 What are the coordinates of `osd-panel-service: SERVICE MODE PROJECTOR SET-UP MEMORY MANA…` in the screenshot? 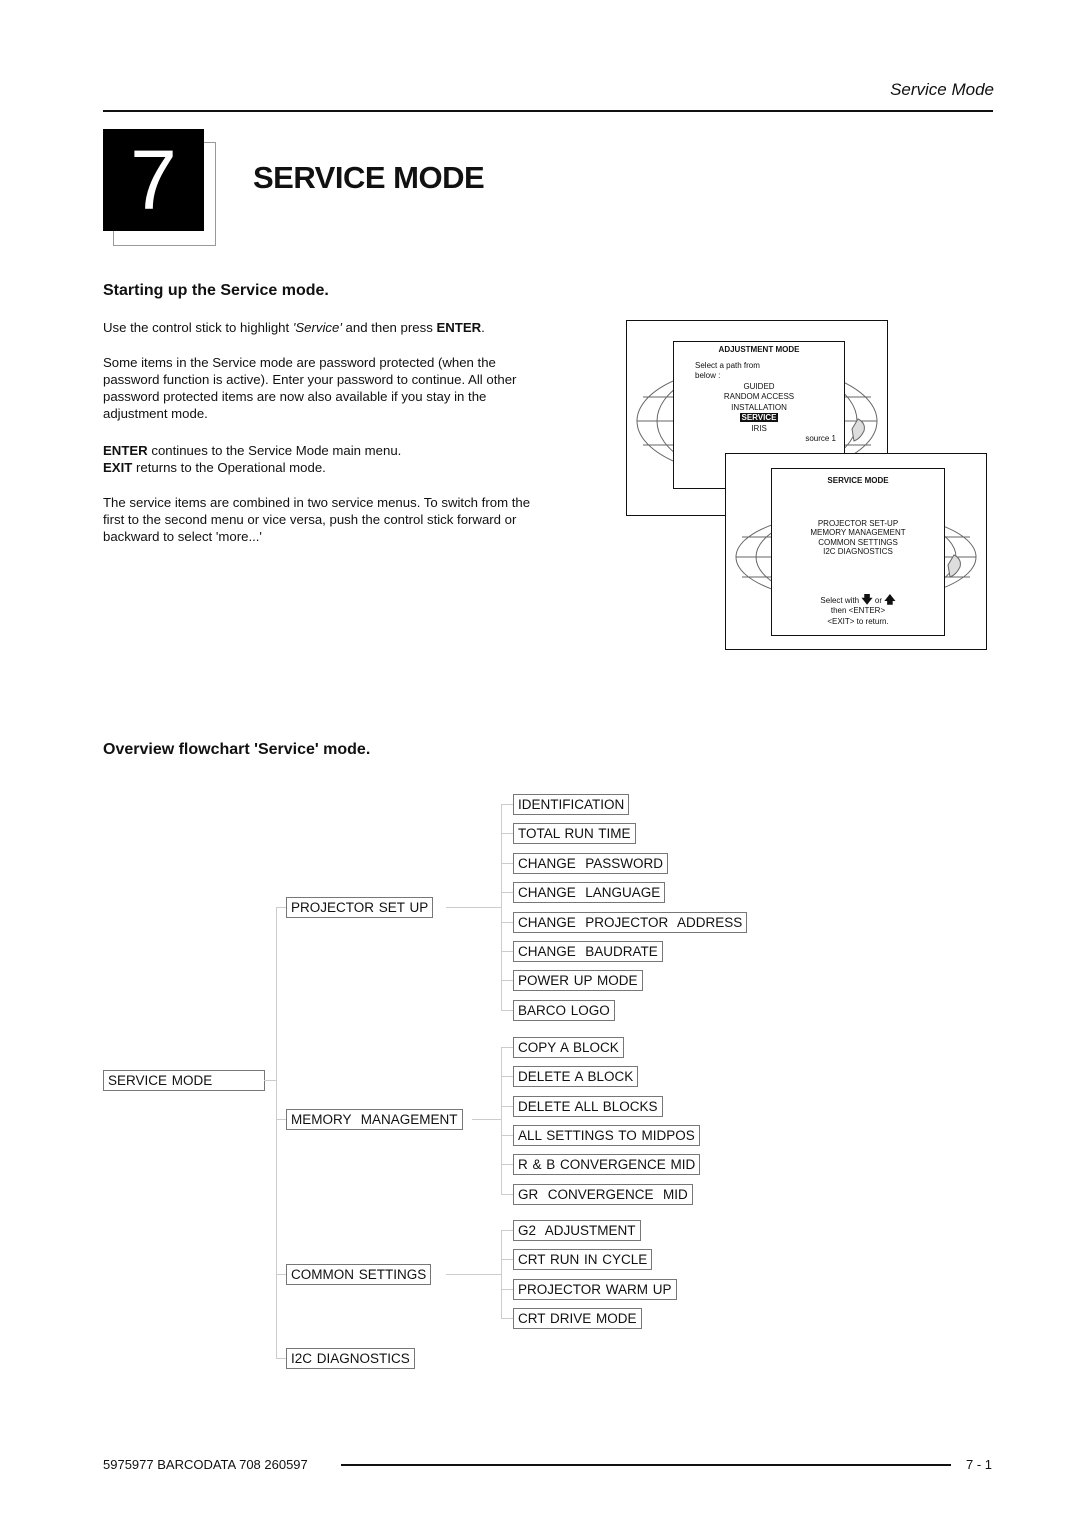 It's located at (858, 552).